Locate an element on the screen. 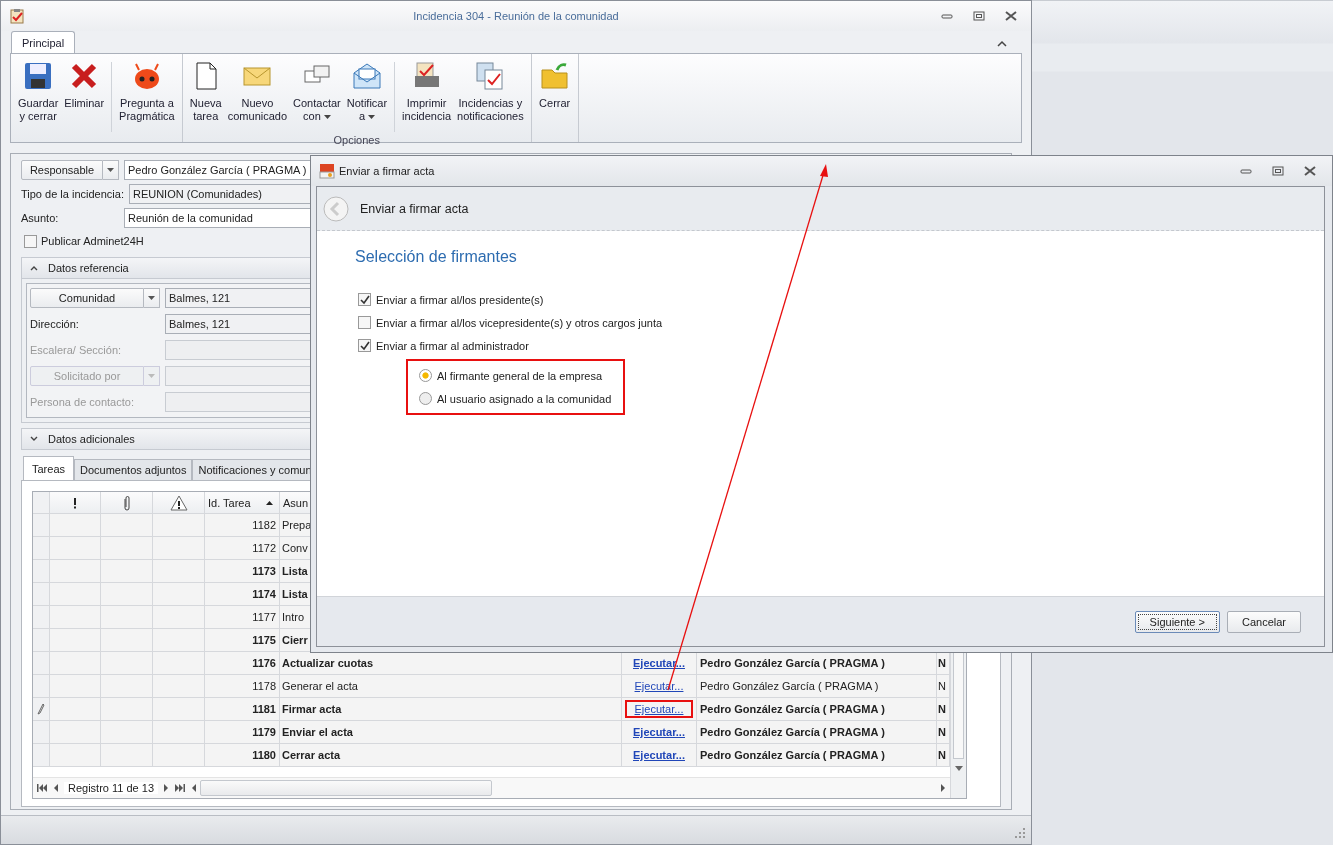 The height and width of the screenshot is (845, 1333). table-cell: Pedro González García ( PRAGMA ) is located at coordinates (817, 755).